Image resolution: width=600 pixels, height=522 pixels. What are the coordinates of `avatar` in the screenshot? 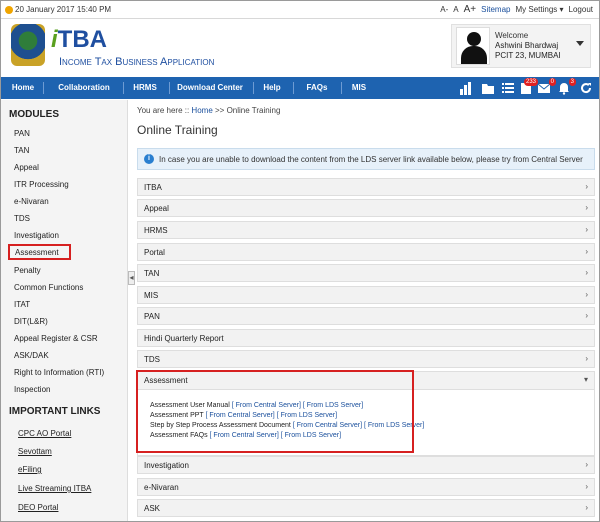 It's located at (473, 46).